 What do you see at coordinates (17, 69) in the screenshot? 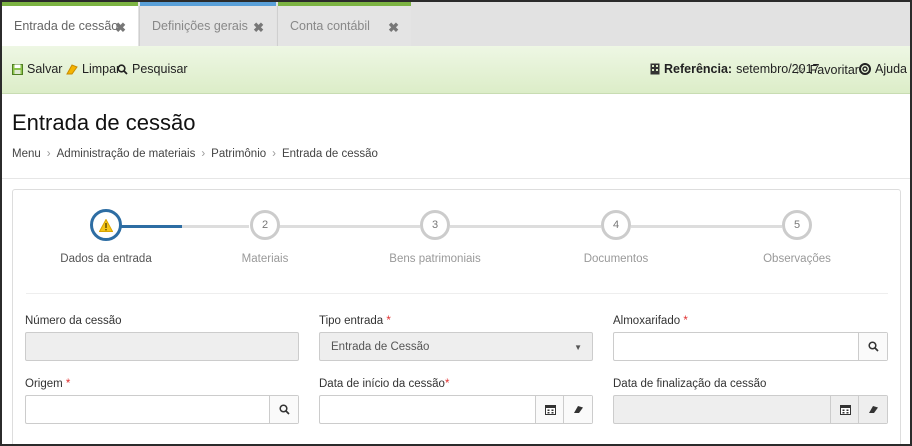
I see `save-icon` at bounding box center [17, 69].